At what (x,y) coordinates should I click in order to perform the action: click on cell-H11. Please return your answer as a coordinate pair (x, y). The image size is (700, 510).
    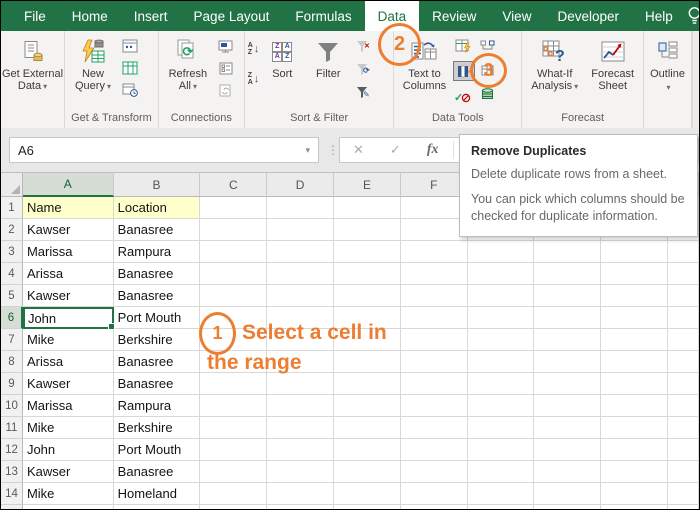
    Looking at the image, I should click on (568, 428).